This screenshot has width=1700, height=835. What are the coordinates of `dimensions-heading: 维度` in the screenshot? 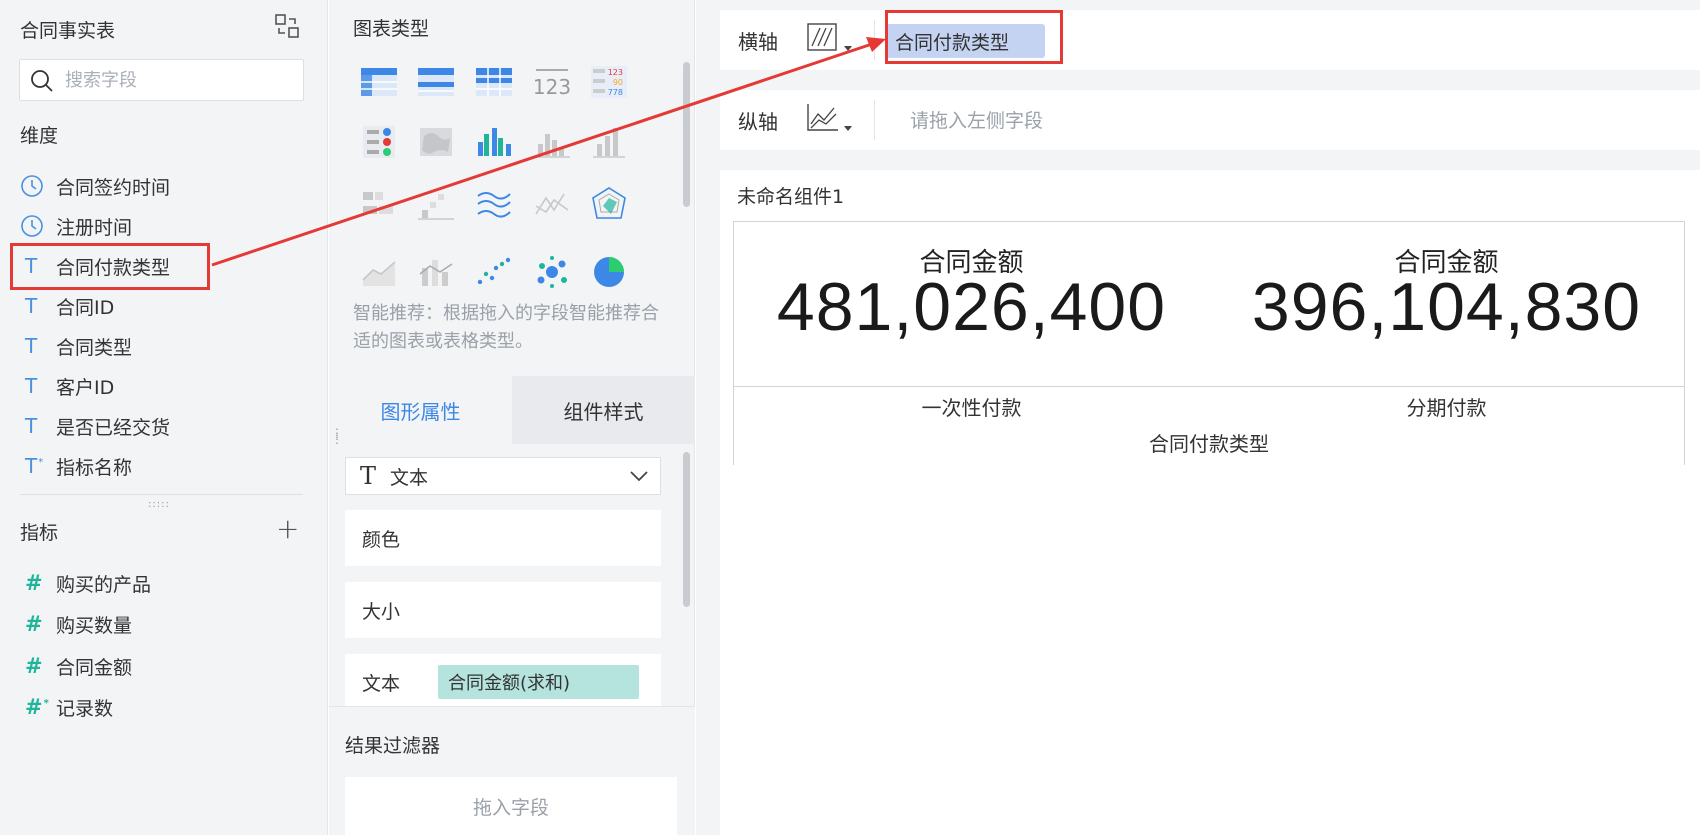 It's located at (39, 136).